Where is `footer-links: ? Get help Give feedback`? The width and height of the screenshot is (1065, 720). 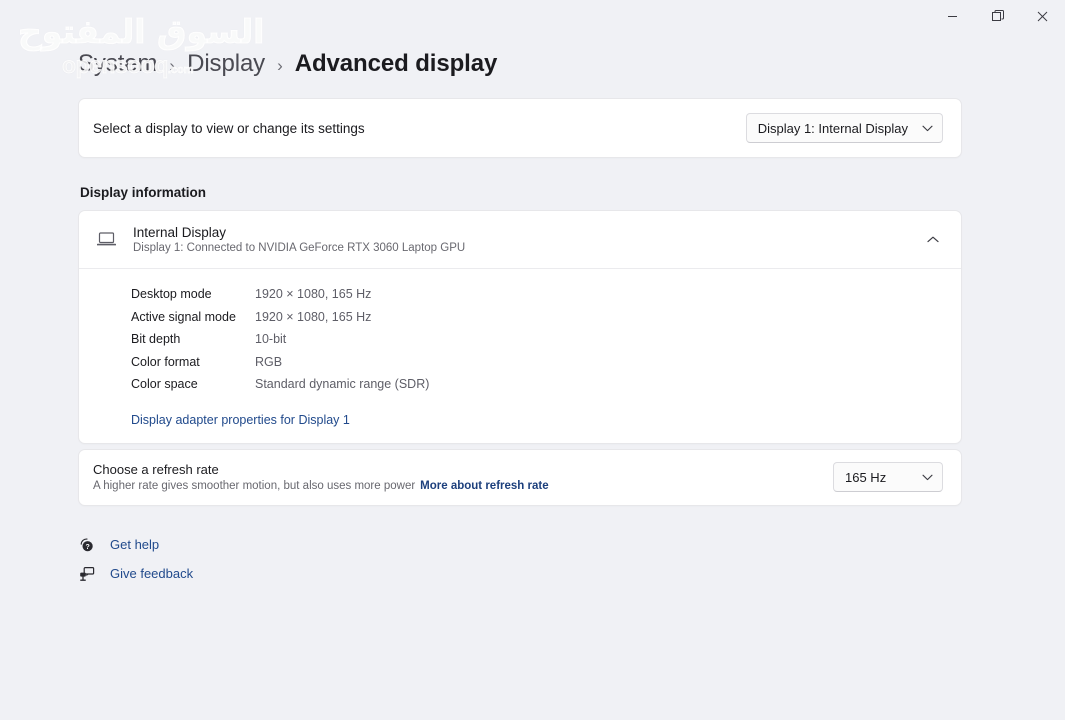 footer-links: ? Get help Give feedback is located at coordinates (520, 559).